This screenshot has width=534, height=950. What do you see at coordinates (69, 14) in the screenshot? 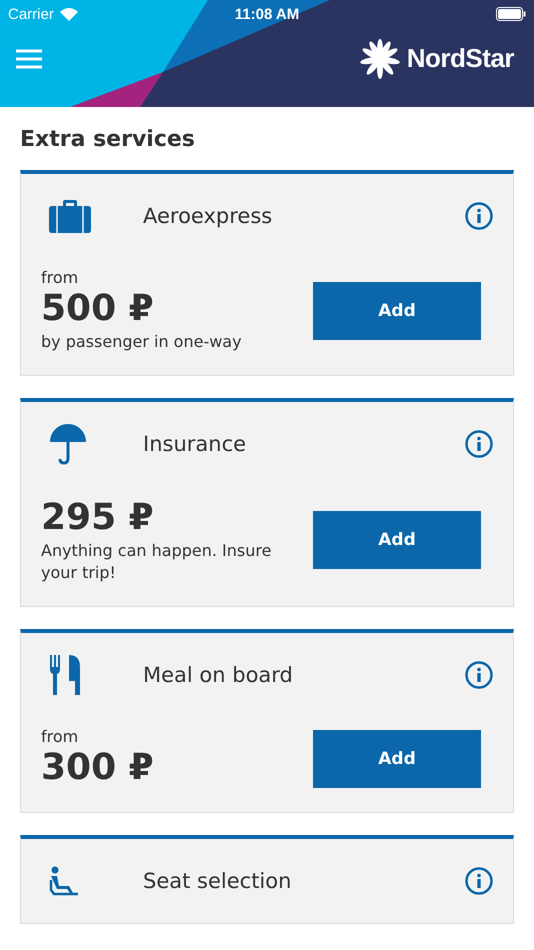
I see `wifi-icon` at bounding box center [69, 14].